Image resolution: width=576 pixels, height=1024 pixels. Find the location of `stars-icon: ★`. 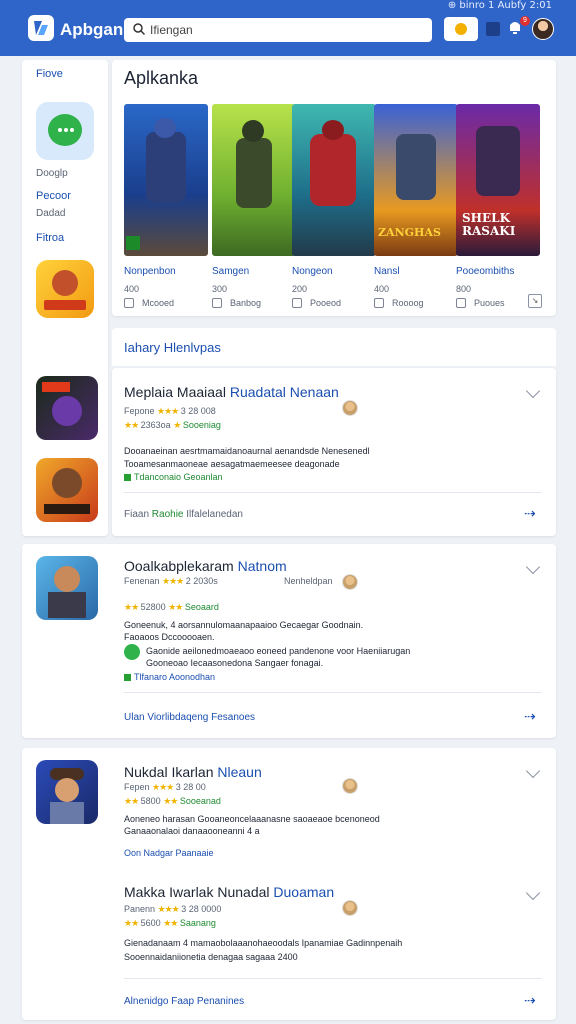

stars-icon: ★ is located at coordinates (177, 425).